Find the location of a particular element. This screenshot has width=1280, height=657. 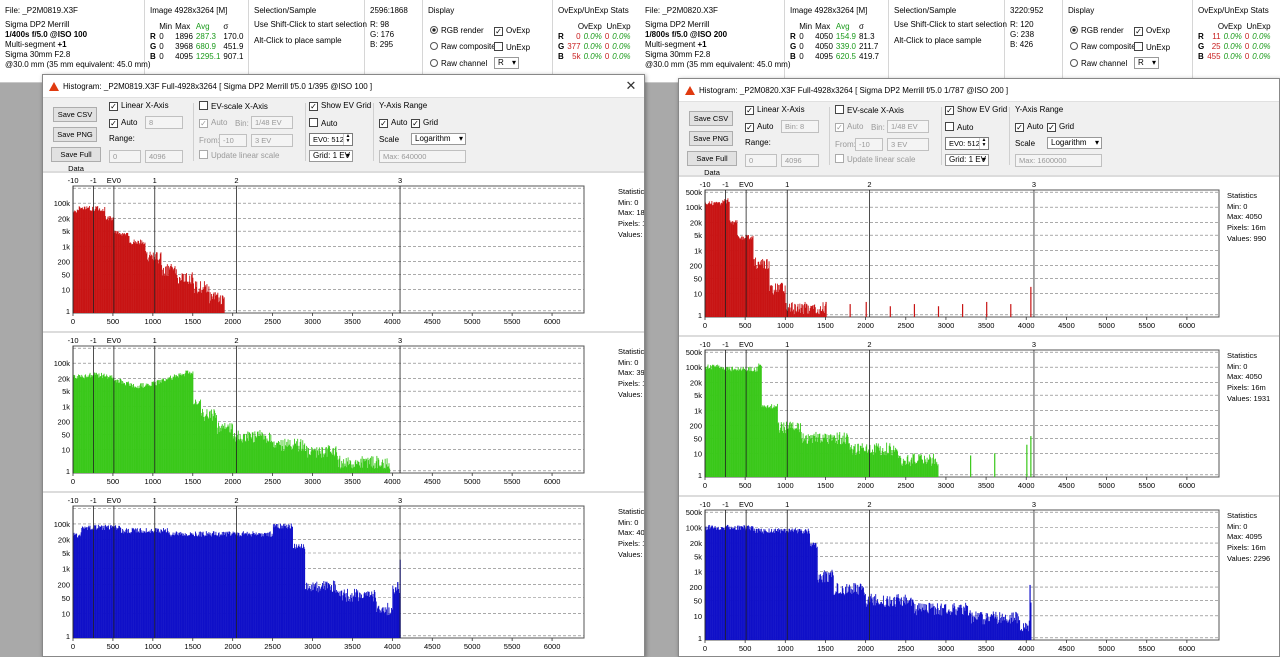

ev0-value: 512 is located at coordinates (973, 143).